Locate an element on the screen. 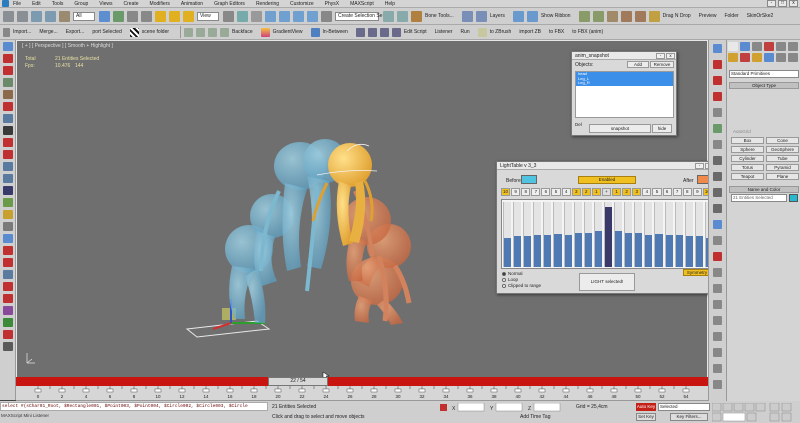 This screenshot has height=423, width=800. key-mode-icon is located at coordinates (717, 417).